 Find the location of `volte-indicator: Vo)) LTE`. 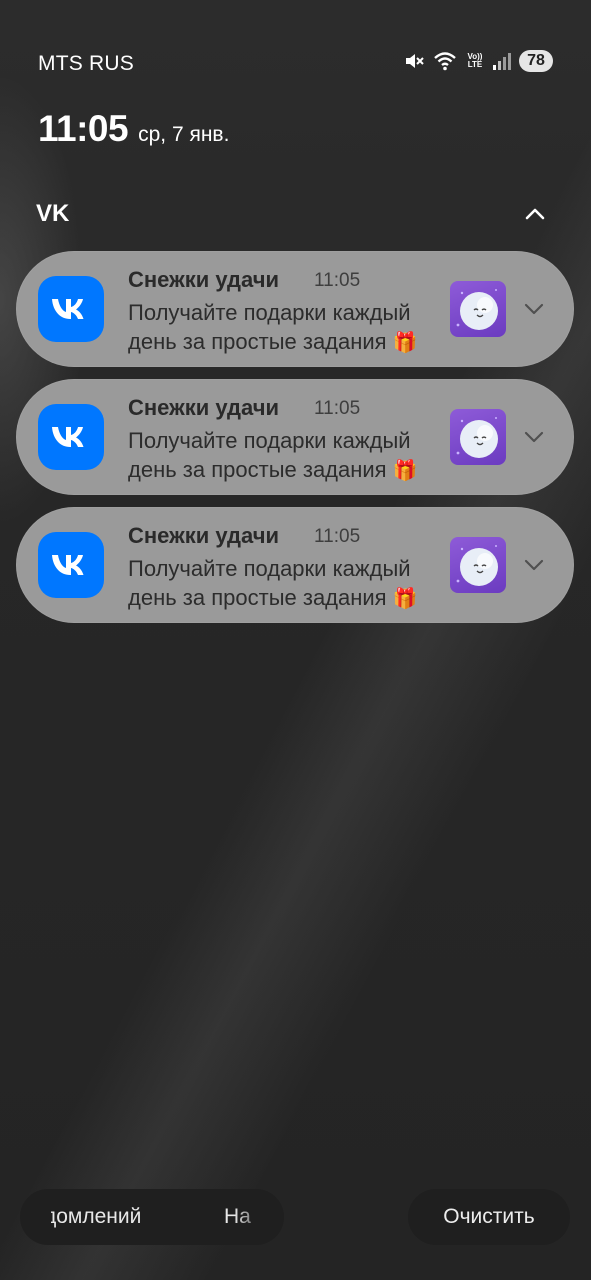

volte-indicator: Vo)) LTE is located at coordinates (475, 61).